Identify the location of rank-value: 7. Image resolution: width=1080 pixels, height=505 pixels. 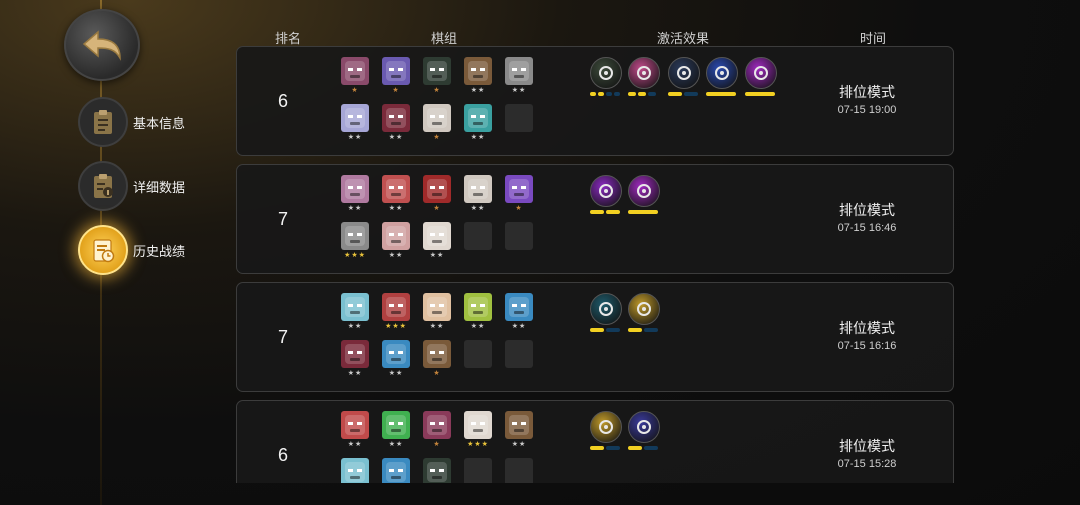
(282, 337).